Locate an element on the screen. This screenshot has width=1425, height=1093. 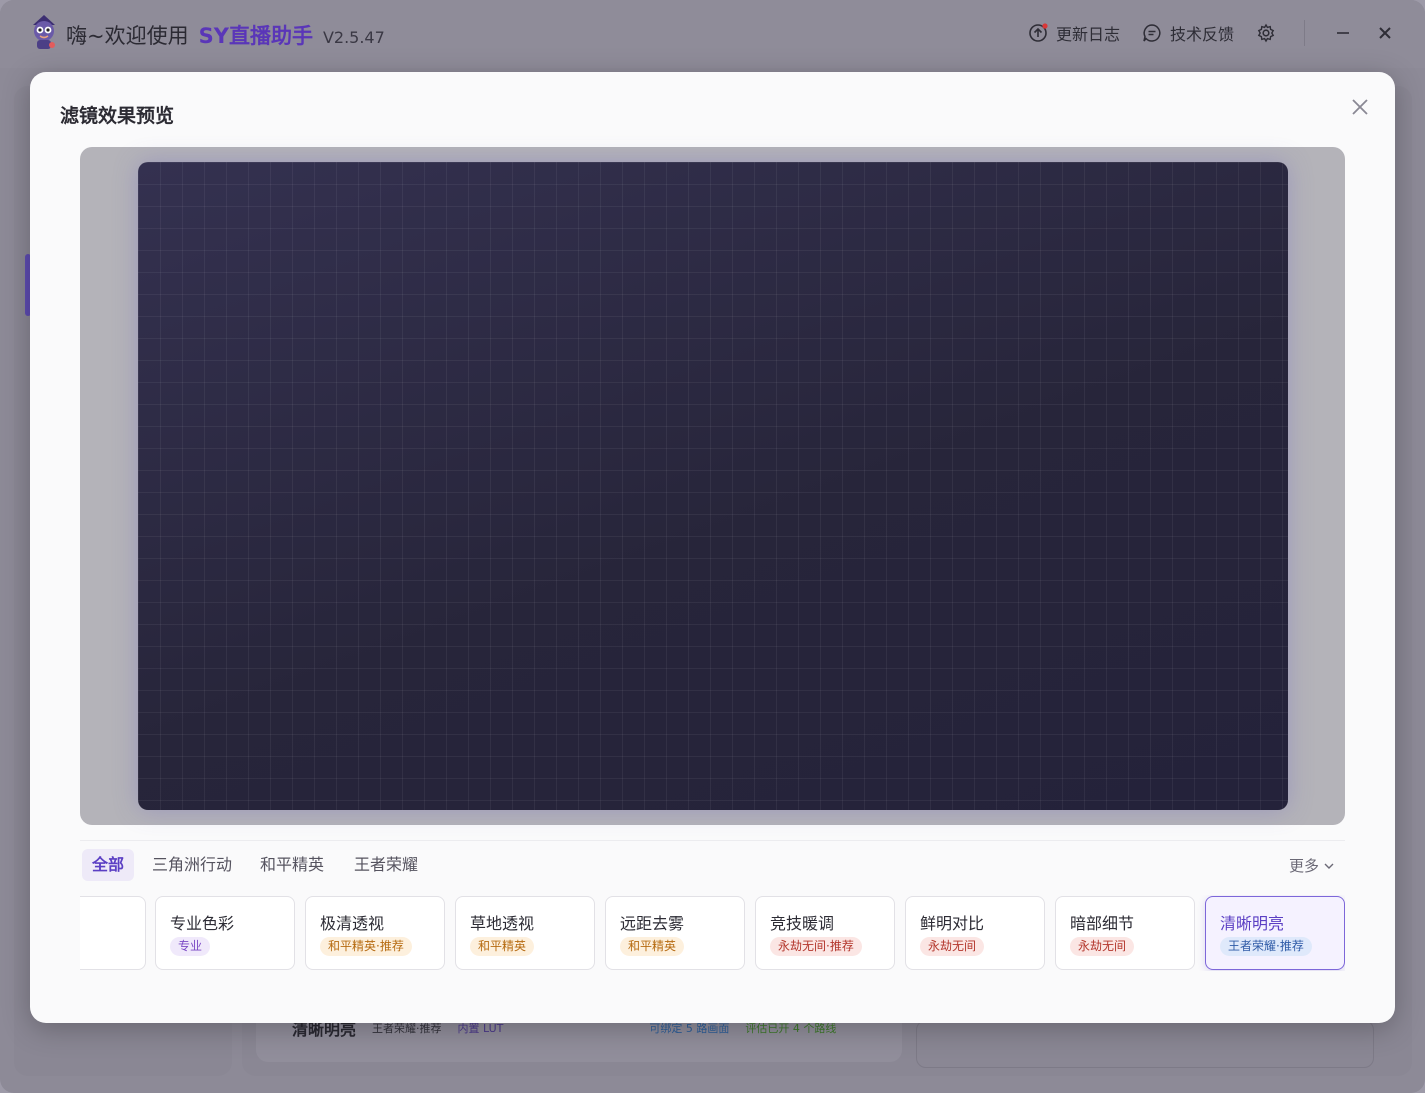
tab-peace-elite: 和平精英 is located at coordinates (292, 865).